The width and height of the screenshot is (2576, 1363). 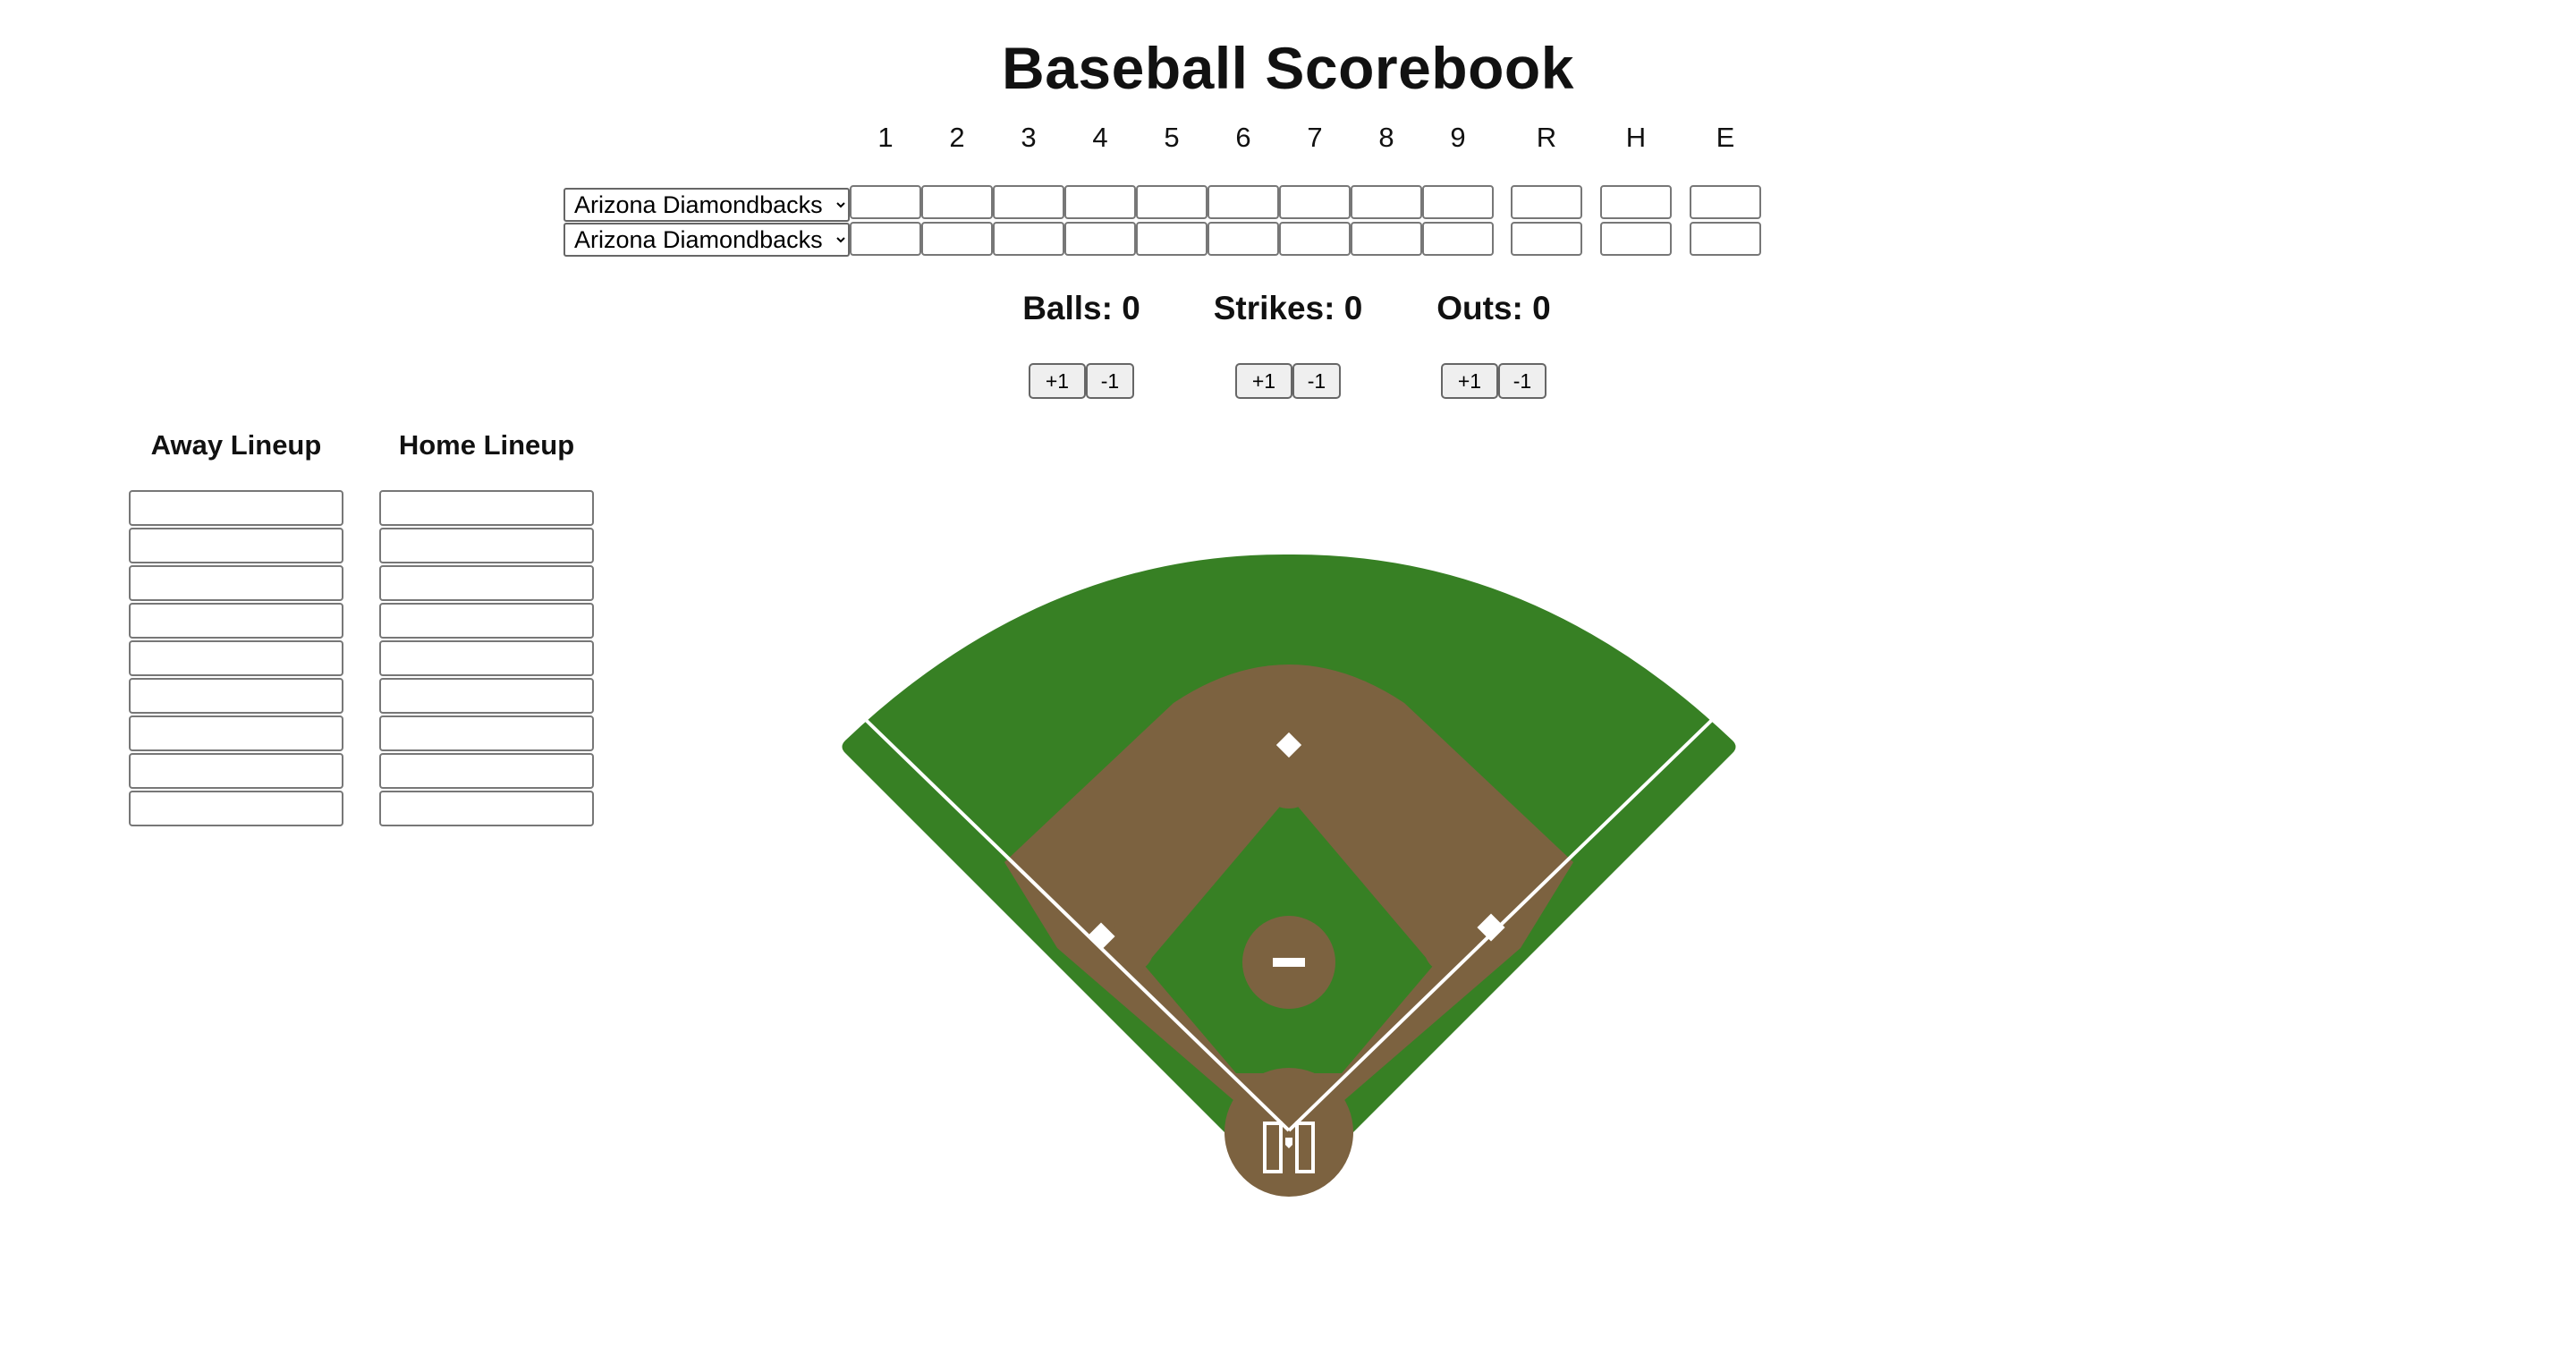 What do you see at coordinates (1289, 779) in the screenshot?
I see `second-base-dirt` at bounding box center [1289, 779].